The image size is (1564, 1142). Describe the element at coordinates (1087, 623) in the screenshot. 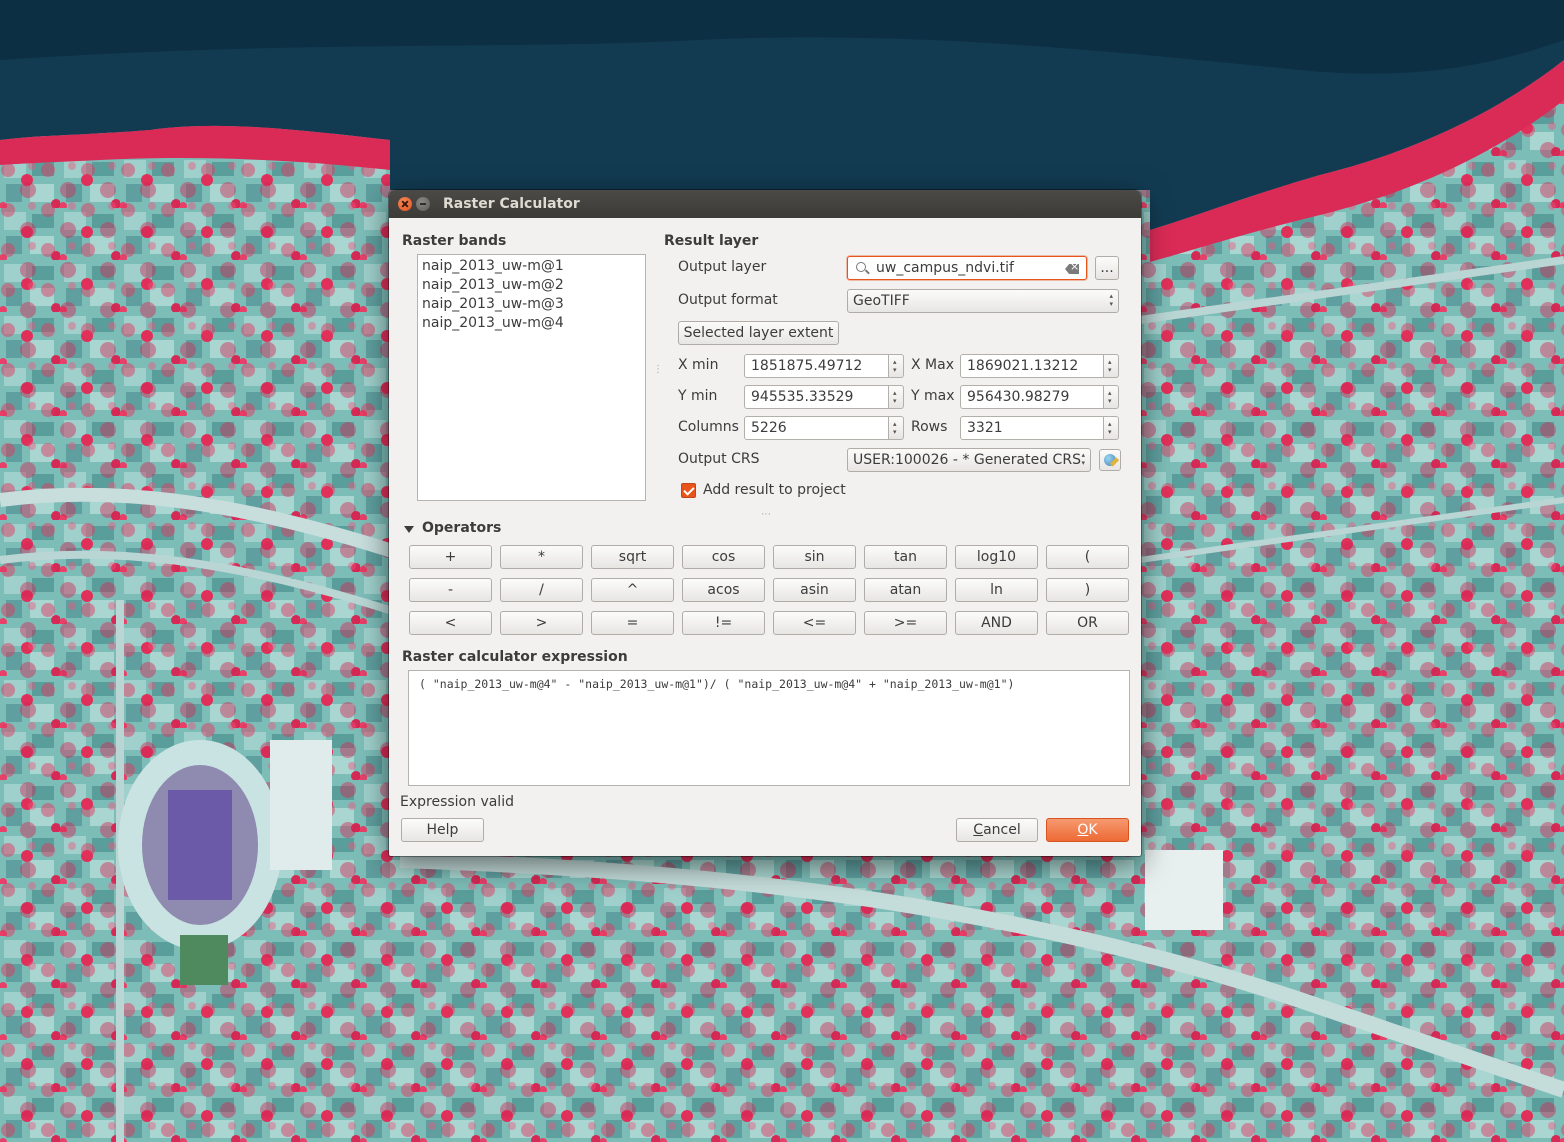

I see `operator-or-button: OR` at that location.